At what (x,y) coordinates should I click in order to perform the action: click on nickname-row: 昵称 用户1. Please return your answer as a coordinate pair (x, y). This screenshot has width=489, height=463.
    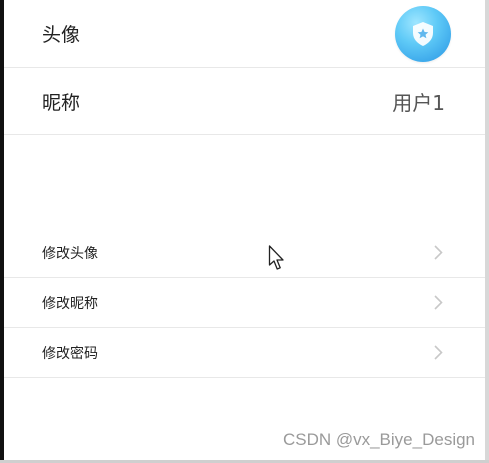
    Looking at the image, I should click on (244, 101).